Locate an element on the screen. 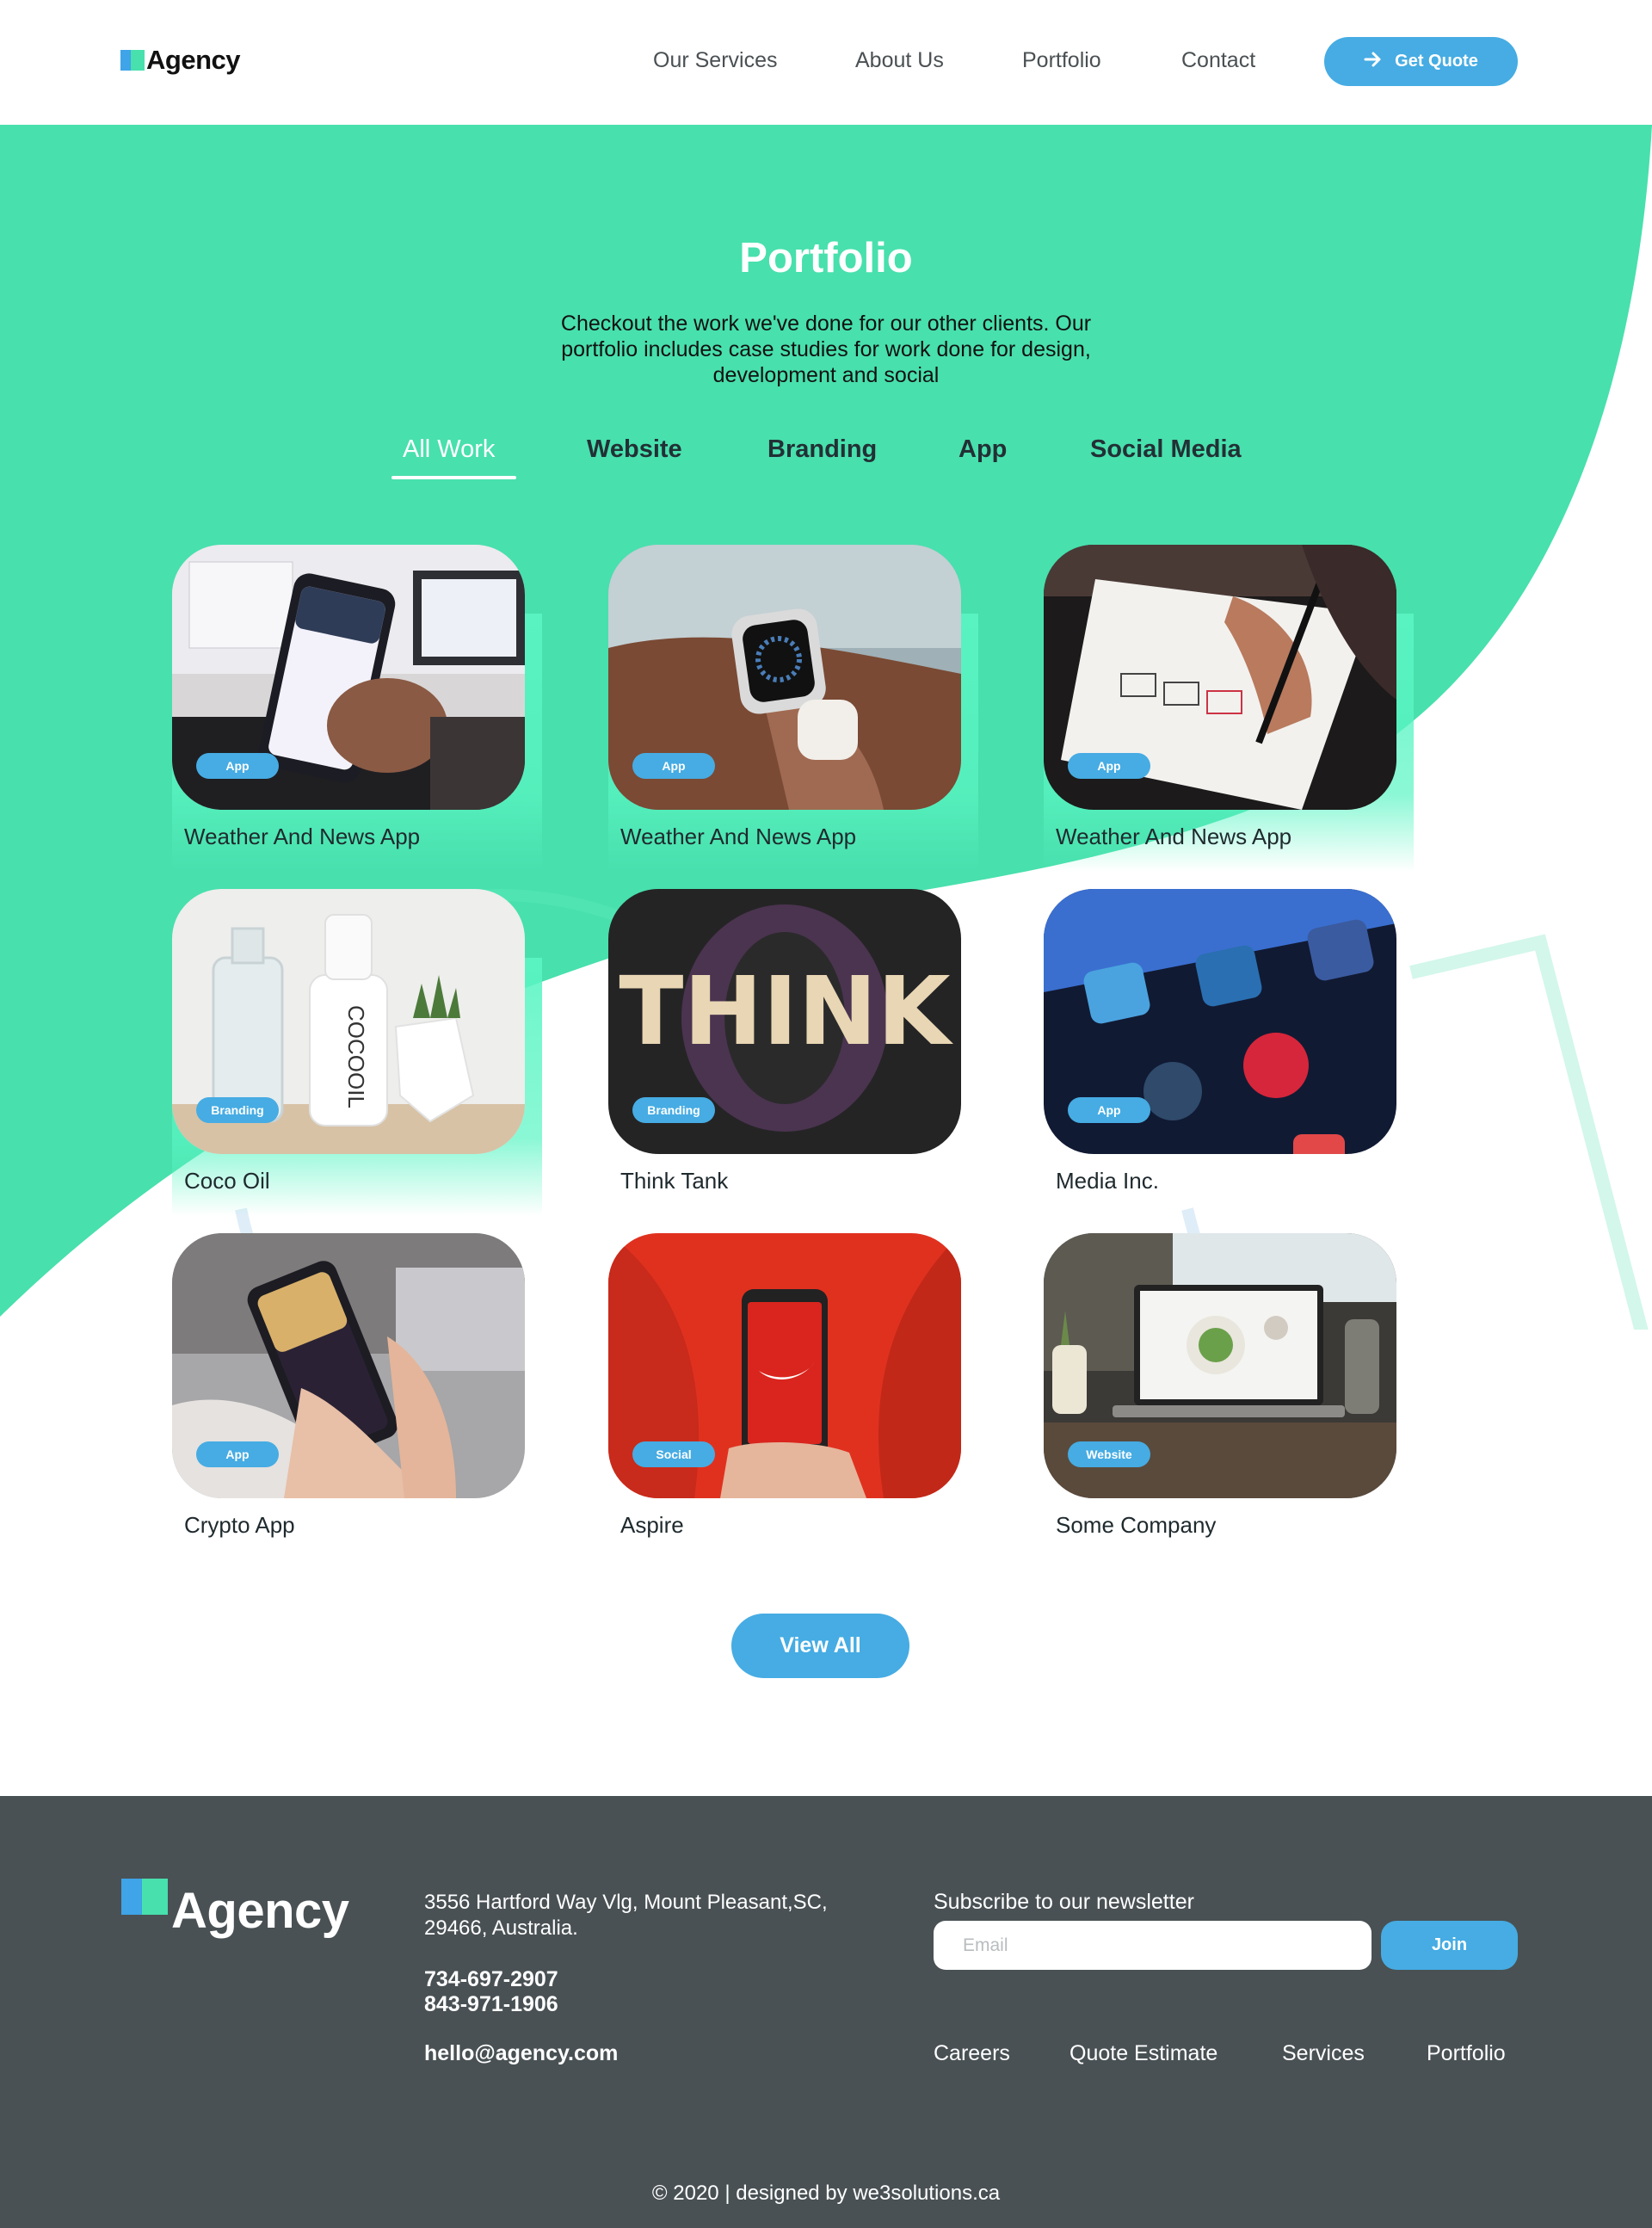 Image resolution: width=1652 pixels, height=2228 pixels. filter-app: App is located at coordinates (983, 450).